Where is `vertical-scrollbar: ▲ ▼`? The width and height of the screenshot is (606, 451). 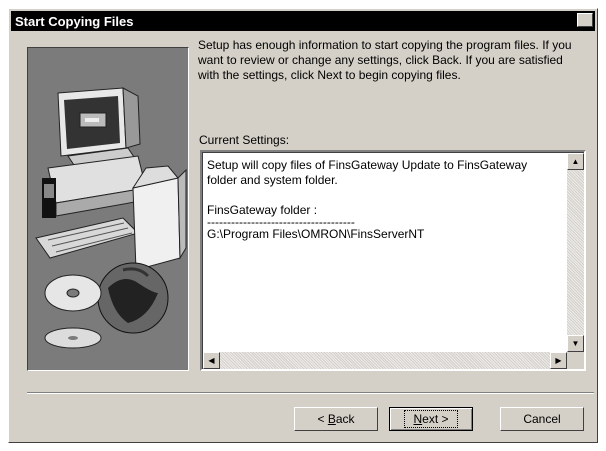
vertical-scrollbar: ▲ ▼ is located at coordinates (575, 252).